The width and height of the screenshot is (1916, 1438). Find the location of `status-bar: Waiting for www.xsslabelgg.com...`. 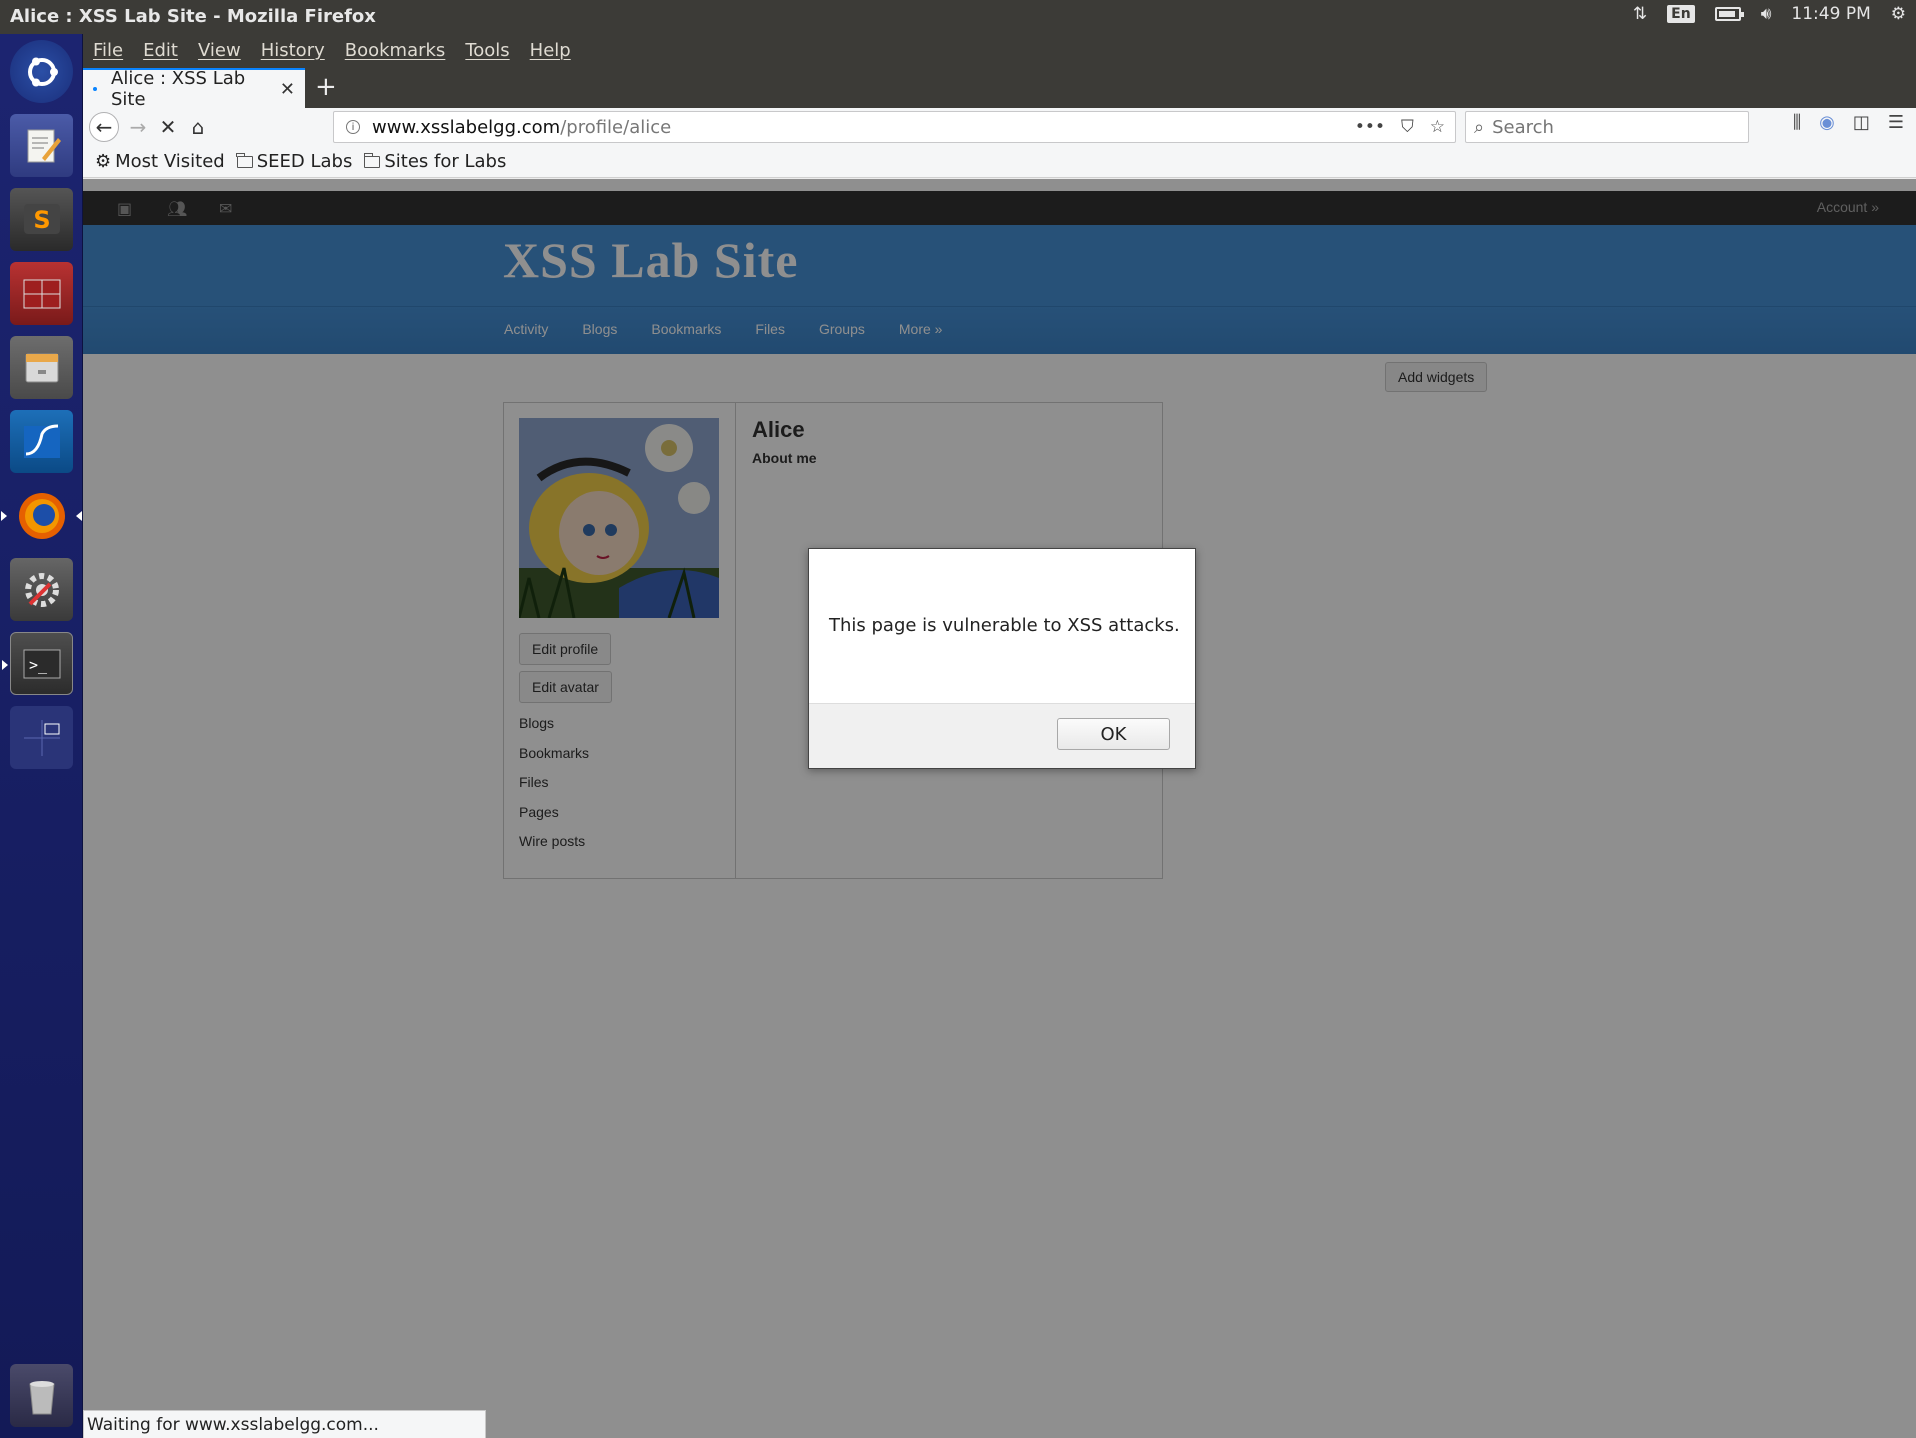

status-bar: Waiting for www.xsslabelgg.com... is located at coordinates (284, 1424).